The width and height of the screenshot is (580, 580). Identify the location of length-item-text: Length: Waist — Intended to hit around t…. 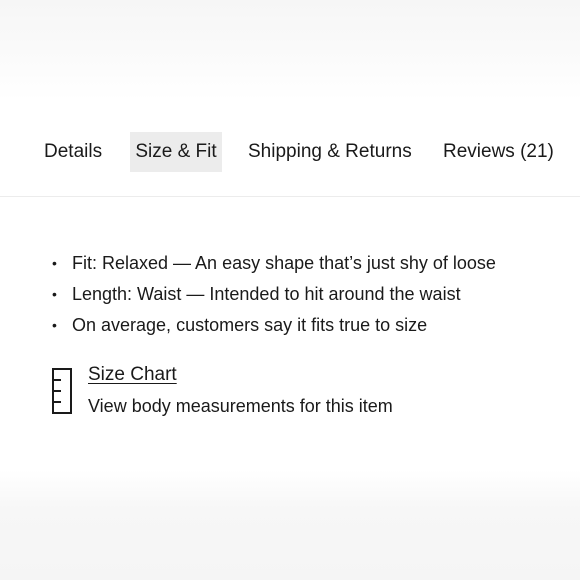
(266, 294).